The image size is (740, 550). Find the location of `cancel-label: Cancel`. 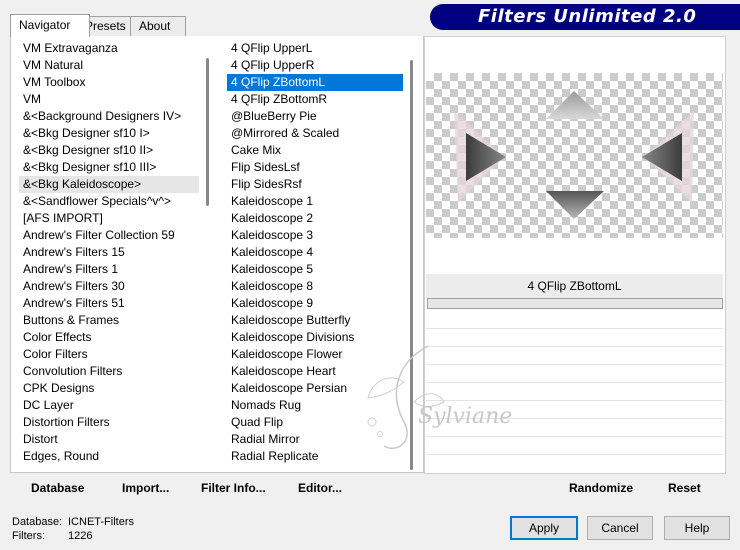

cancel-label: Cancel is located at coordinates (620, 528).